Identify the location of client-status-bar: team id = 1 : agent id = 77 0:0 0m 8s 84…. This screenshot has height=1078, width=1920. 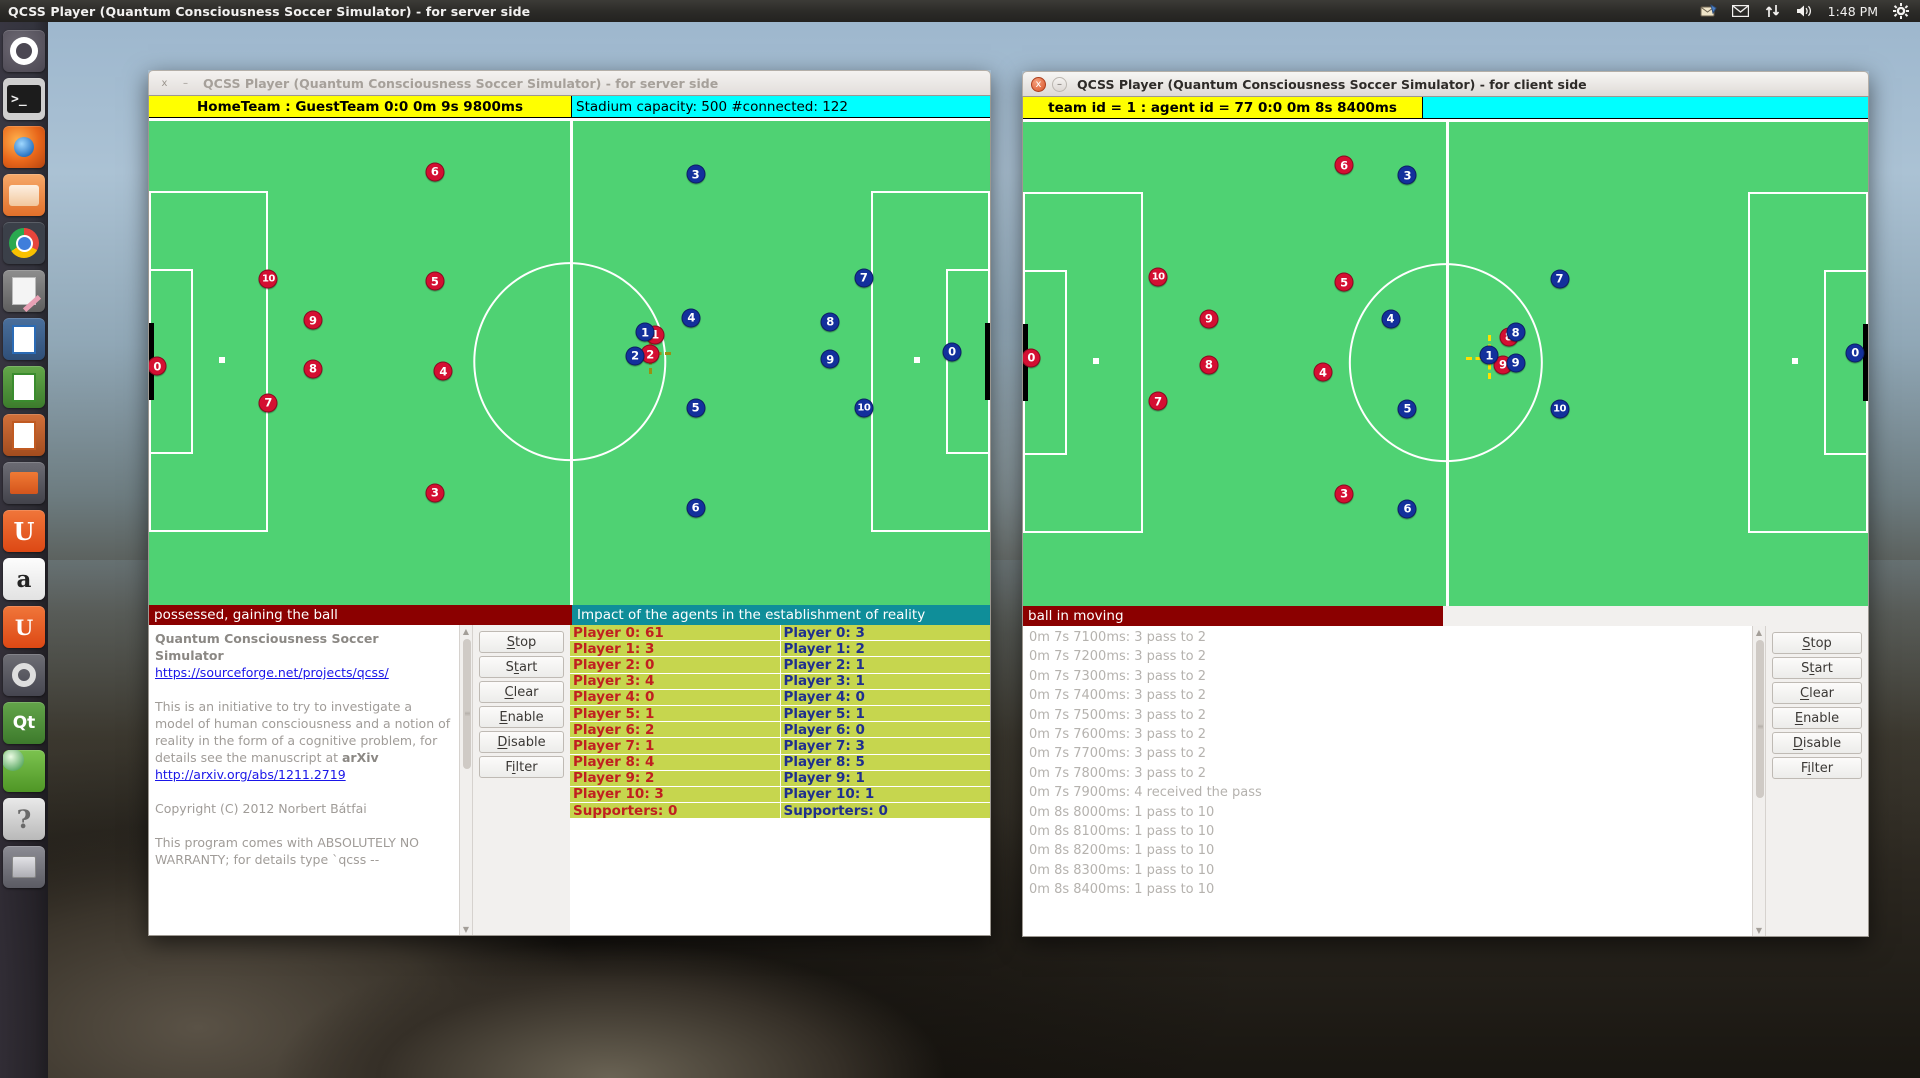
(1445, 108).